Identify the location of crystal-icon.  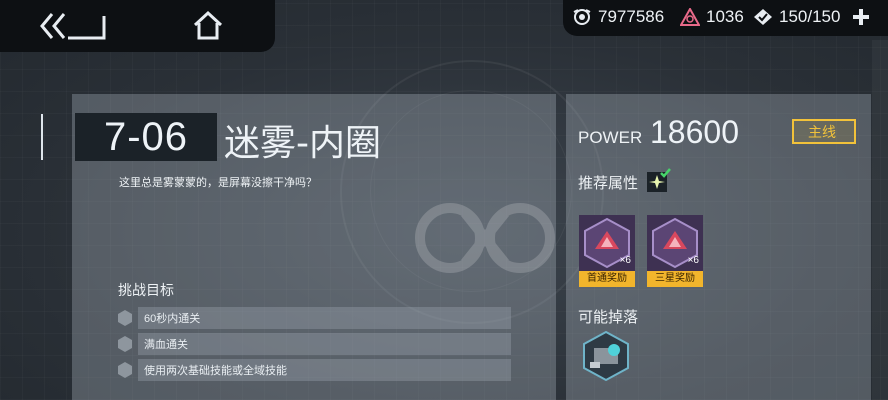
(690, 17).